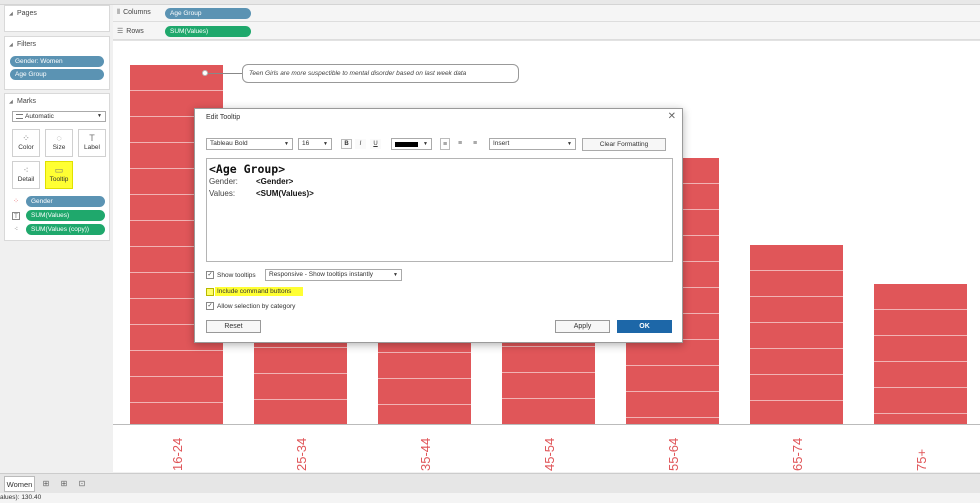 Image resolution: width=980 pixels, height=503 pixels. Describe the element at coordinates (546, 31) in the screenshot. I see `rows-shelf: ☰ Rows SUM(Values)` at that location.